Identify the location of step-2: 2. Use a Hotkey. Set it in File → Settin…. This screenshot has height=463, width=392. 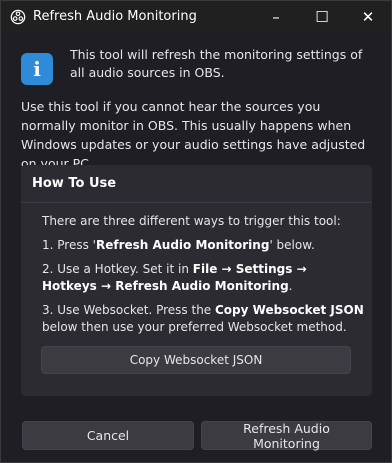
(174, 277).